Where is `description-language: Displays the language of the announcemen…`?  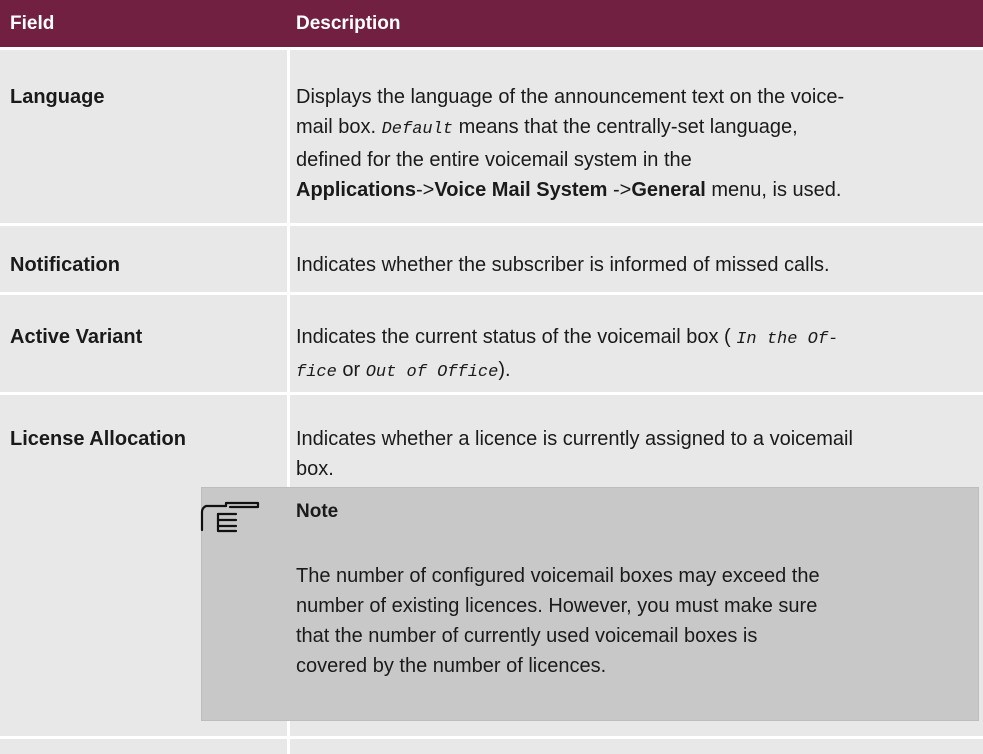 description-language: Displays the language of the announcemen… is located at coordinates (570, 143).